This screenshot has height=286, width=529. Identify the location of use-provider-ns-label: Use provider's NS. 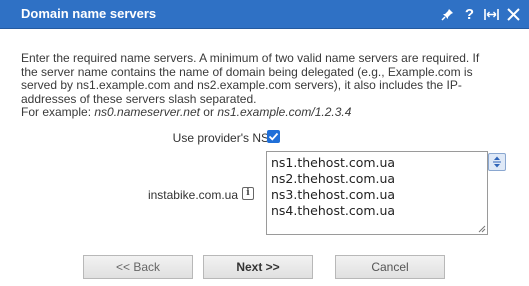
(220, 138).